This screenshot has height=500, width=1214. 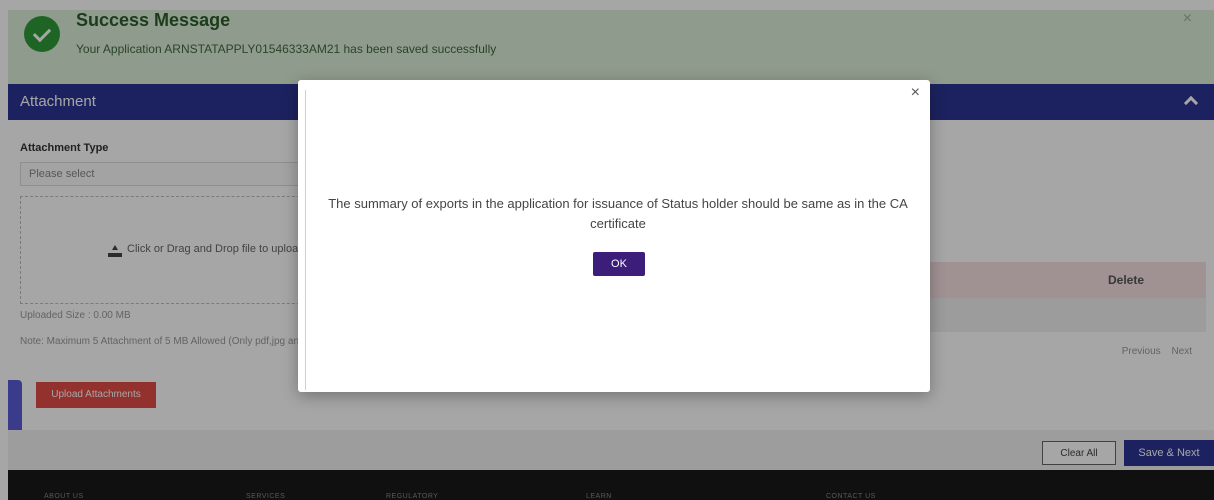 I want to click on dialog-divider, so click(x=305, y=240).